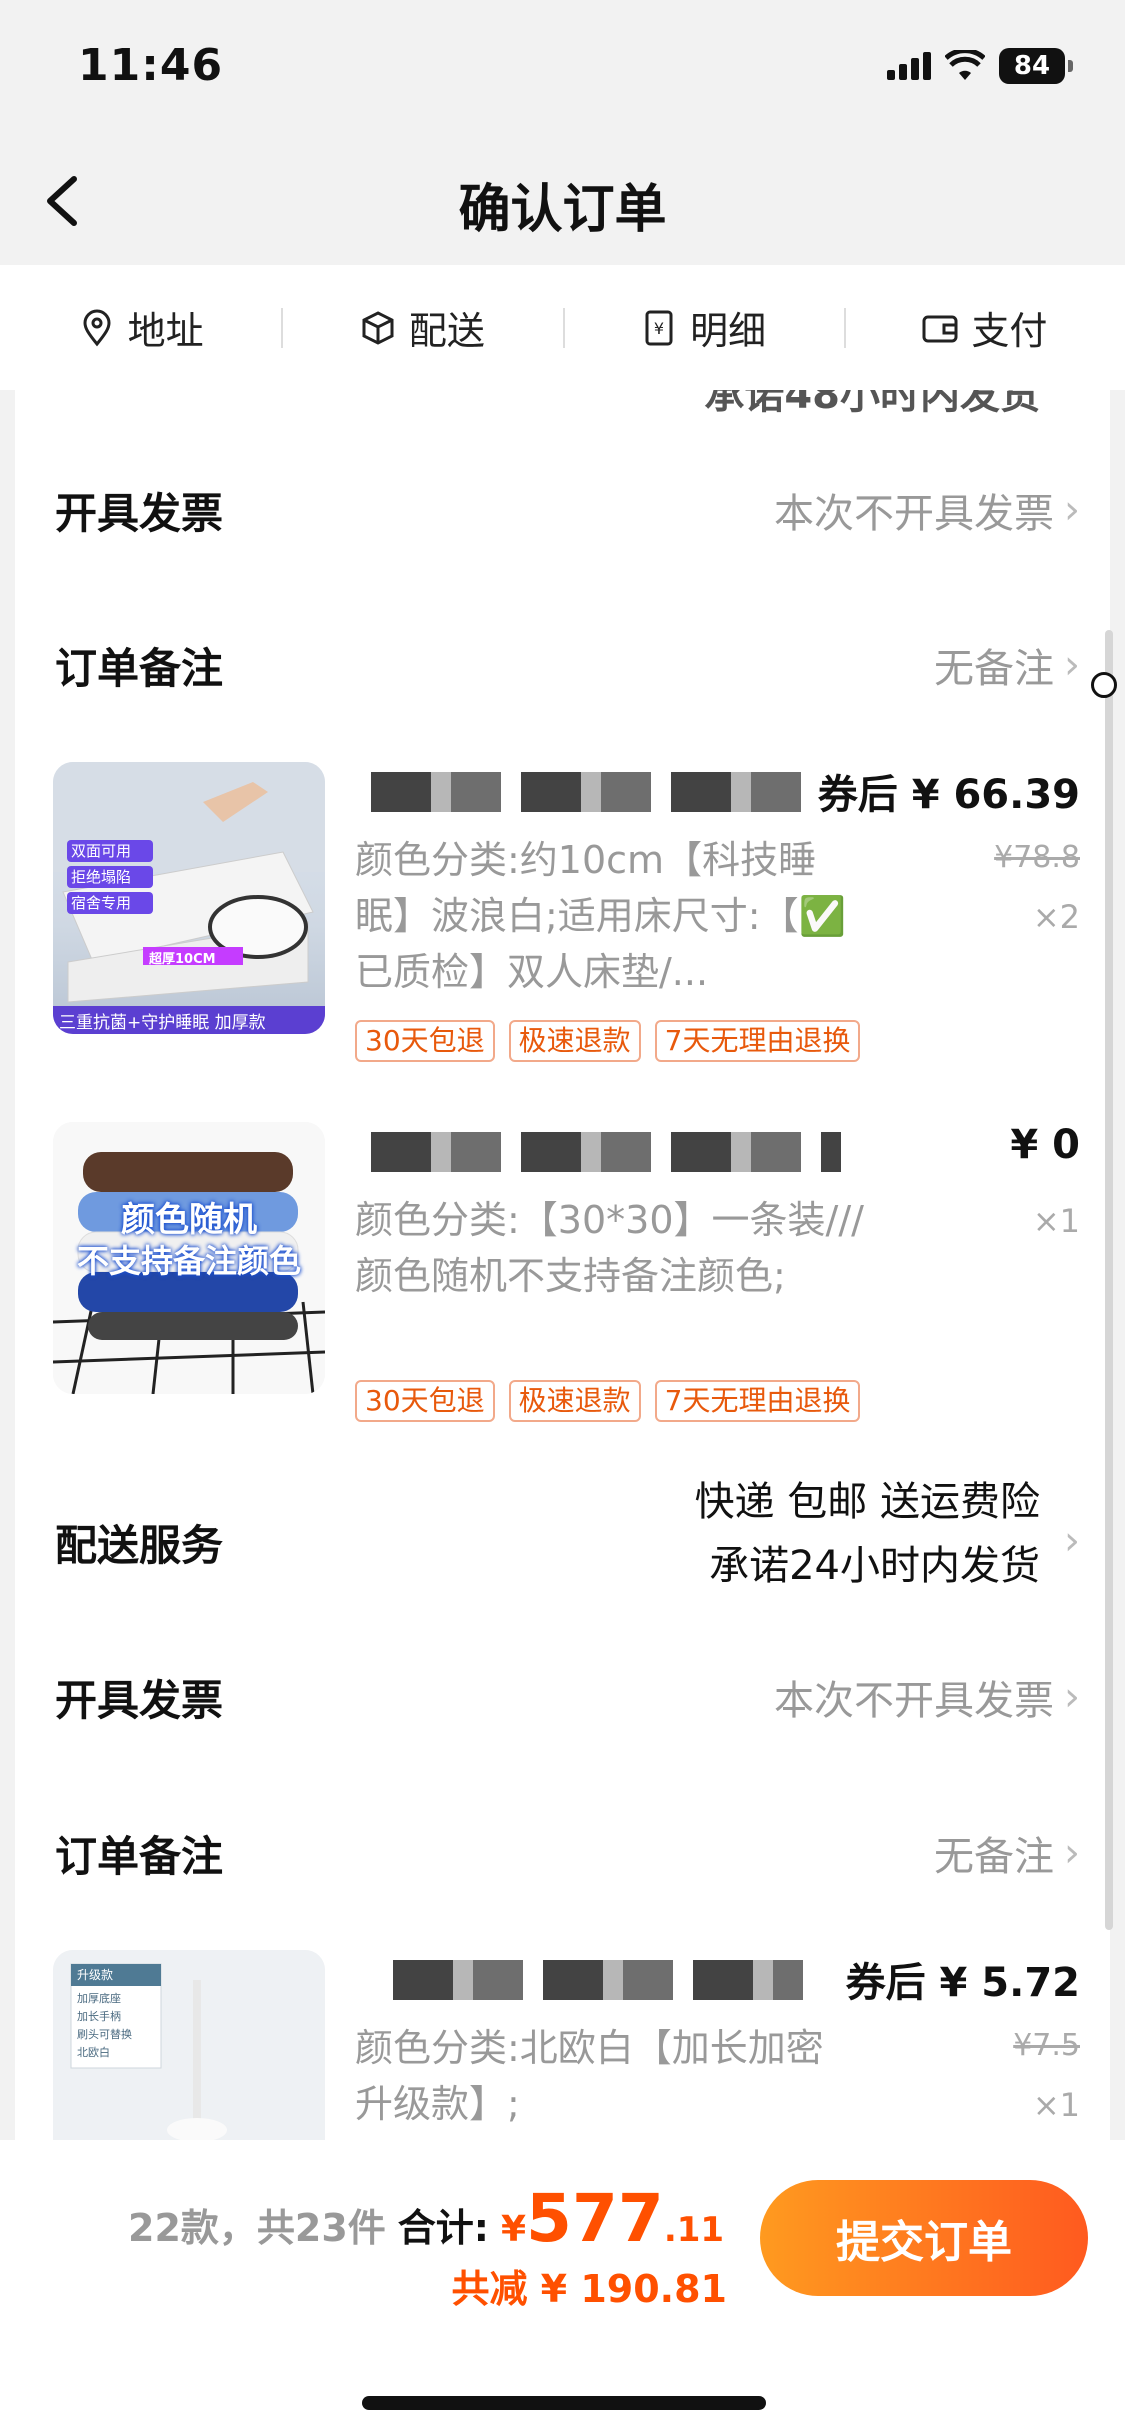 The image size is (1125, 2436). I want to click on delivery-label: 配送服务, so click(139, 1545).